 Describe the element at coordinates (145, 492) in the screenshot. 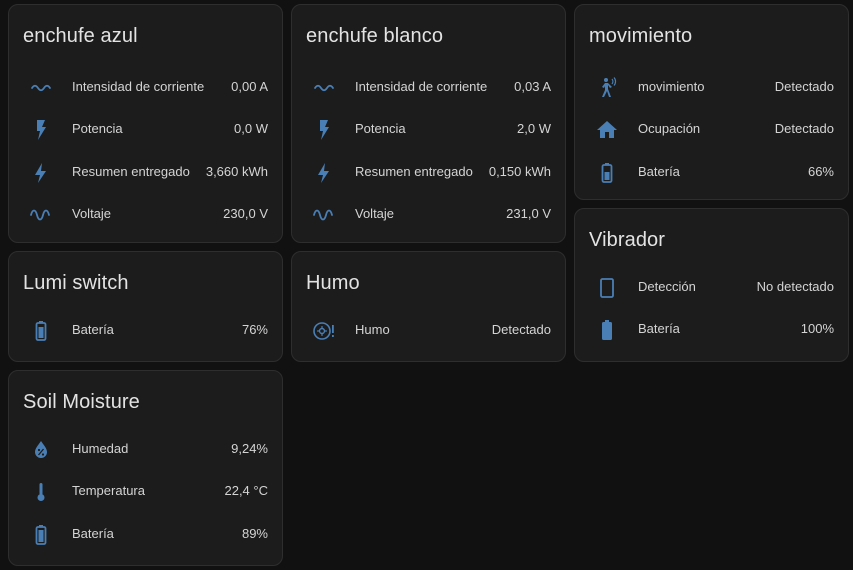

I see `entity-row-temperatura: Temperatura 22,4 °C` at that location.